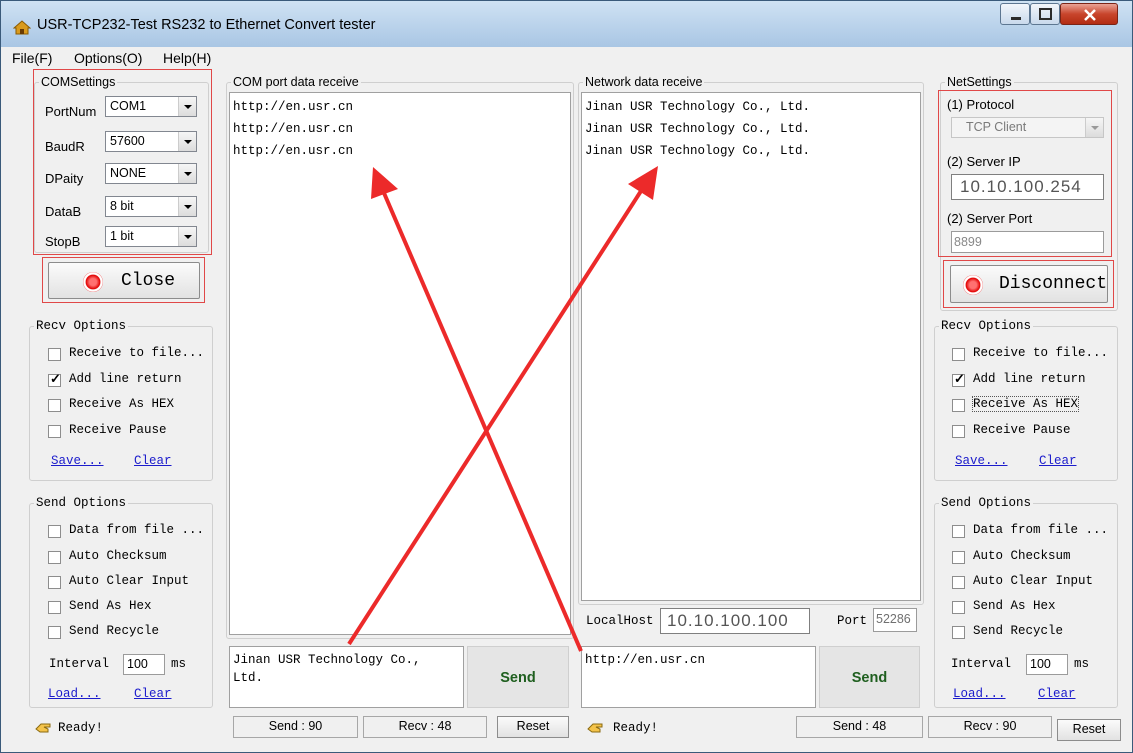 The image size is (1133, 753). I want to click on left-reset-button: Reset, so click(533, 727).